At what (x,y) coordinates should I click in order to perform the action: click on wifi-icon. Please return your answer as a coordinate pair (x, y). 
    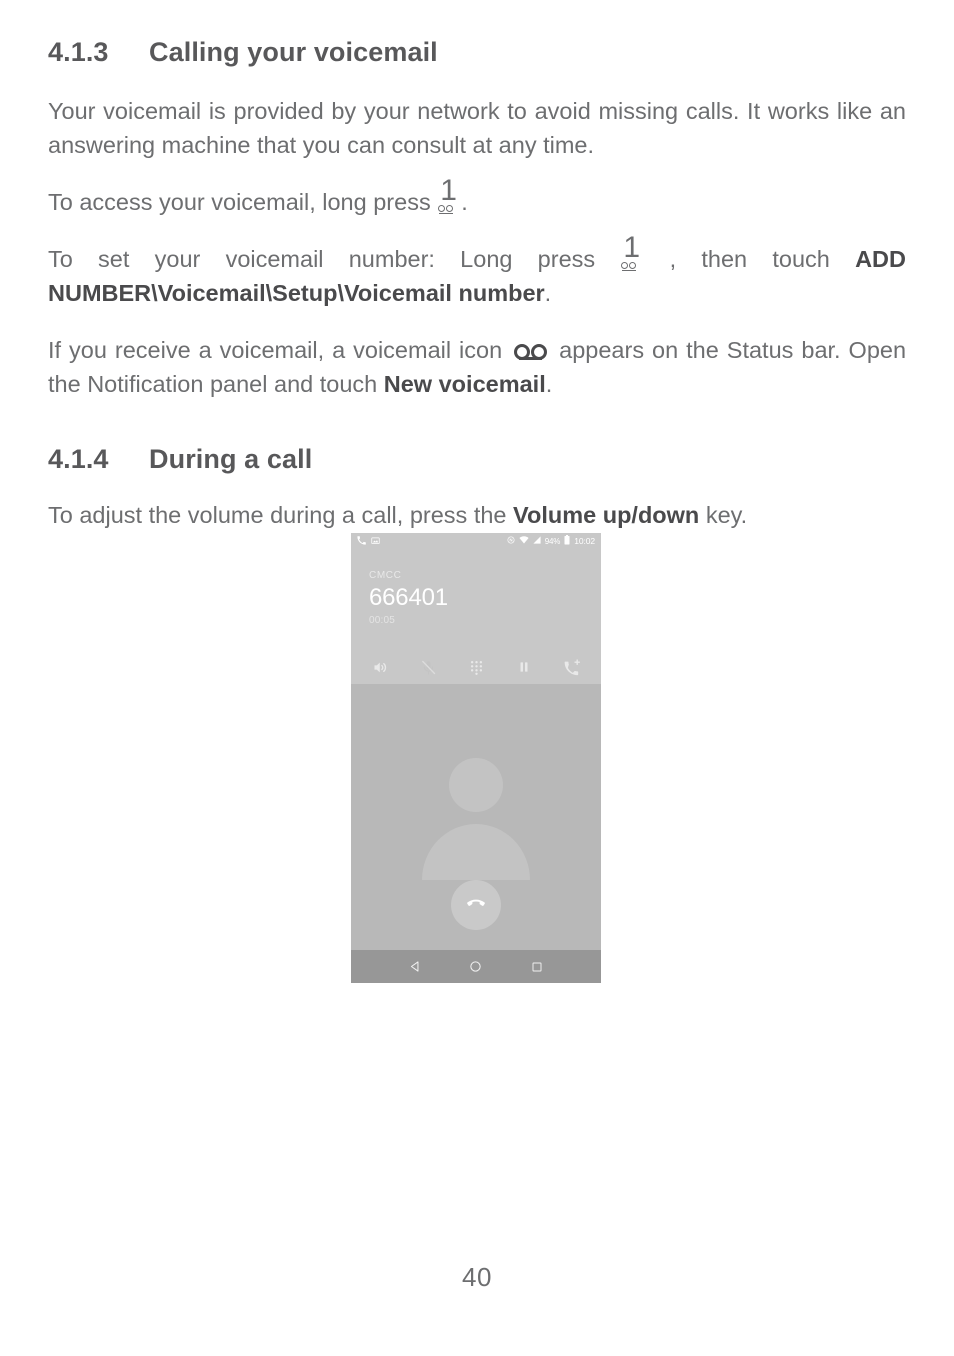
    Looking at the image, I should click on (524, 541).